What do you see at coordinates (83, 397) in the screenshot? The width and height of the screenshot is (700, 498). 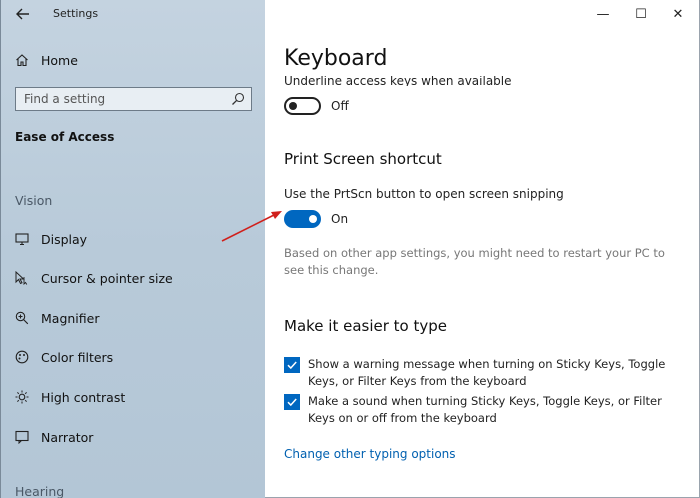 I see `sidebar-item-label: High contrast` at bounding box center [83, 397].